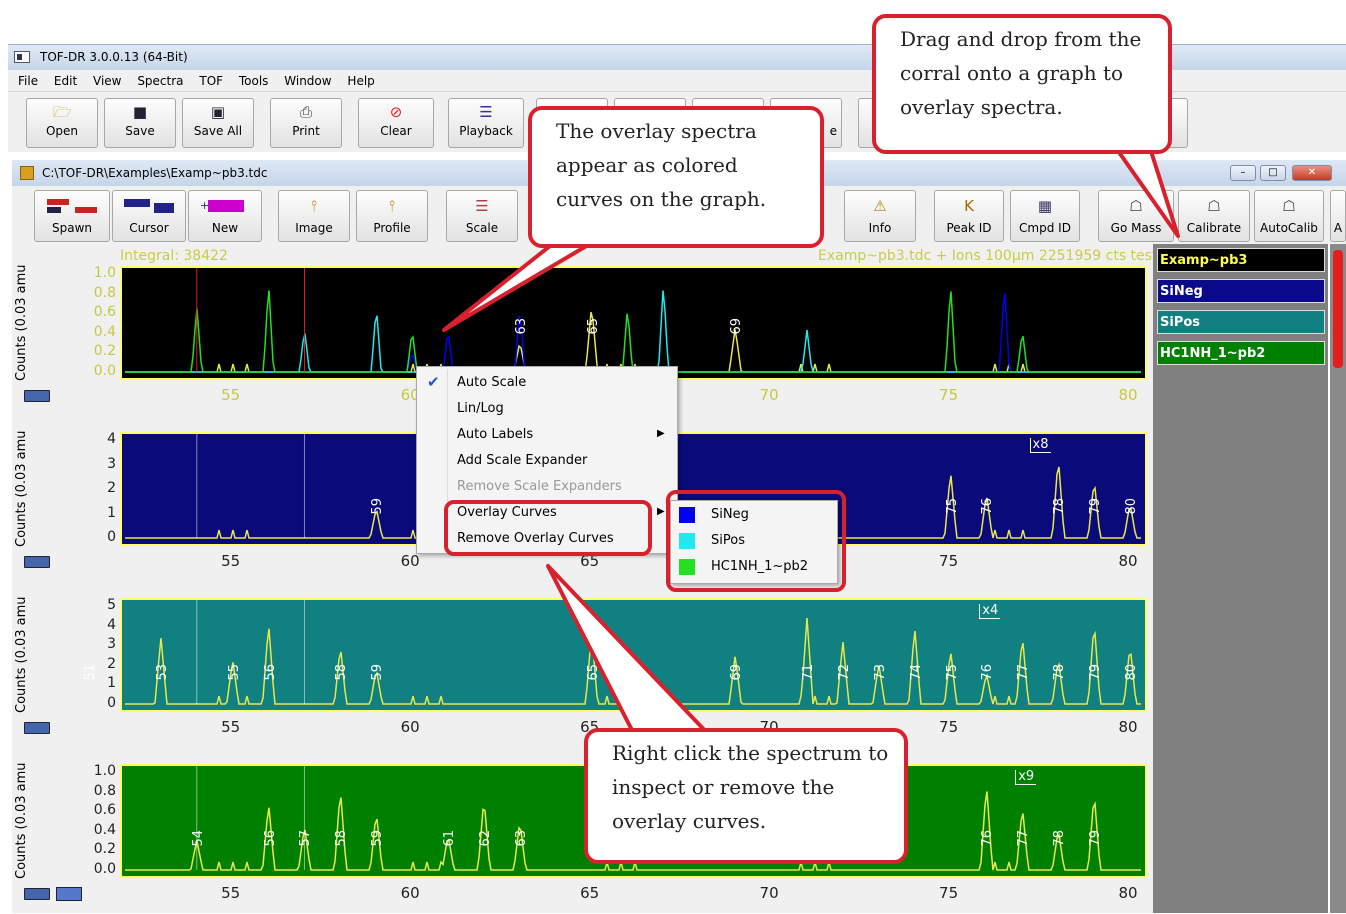 This screenshot has width=1346, height=914. What do you see at coordinates (482, 216) in the screenshot?
I see `scale-button: ☰ Scale` at bounding box center [482, 216].